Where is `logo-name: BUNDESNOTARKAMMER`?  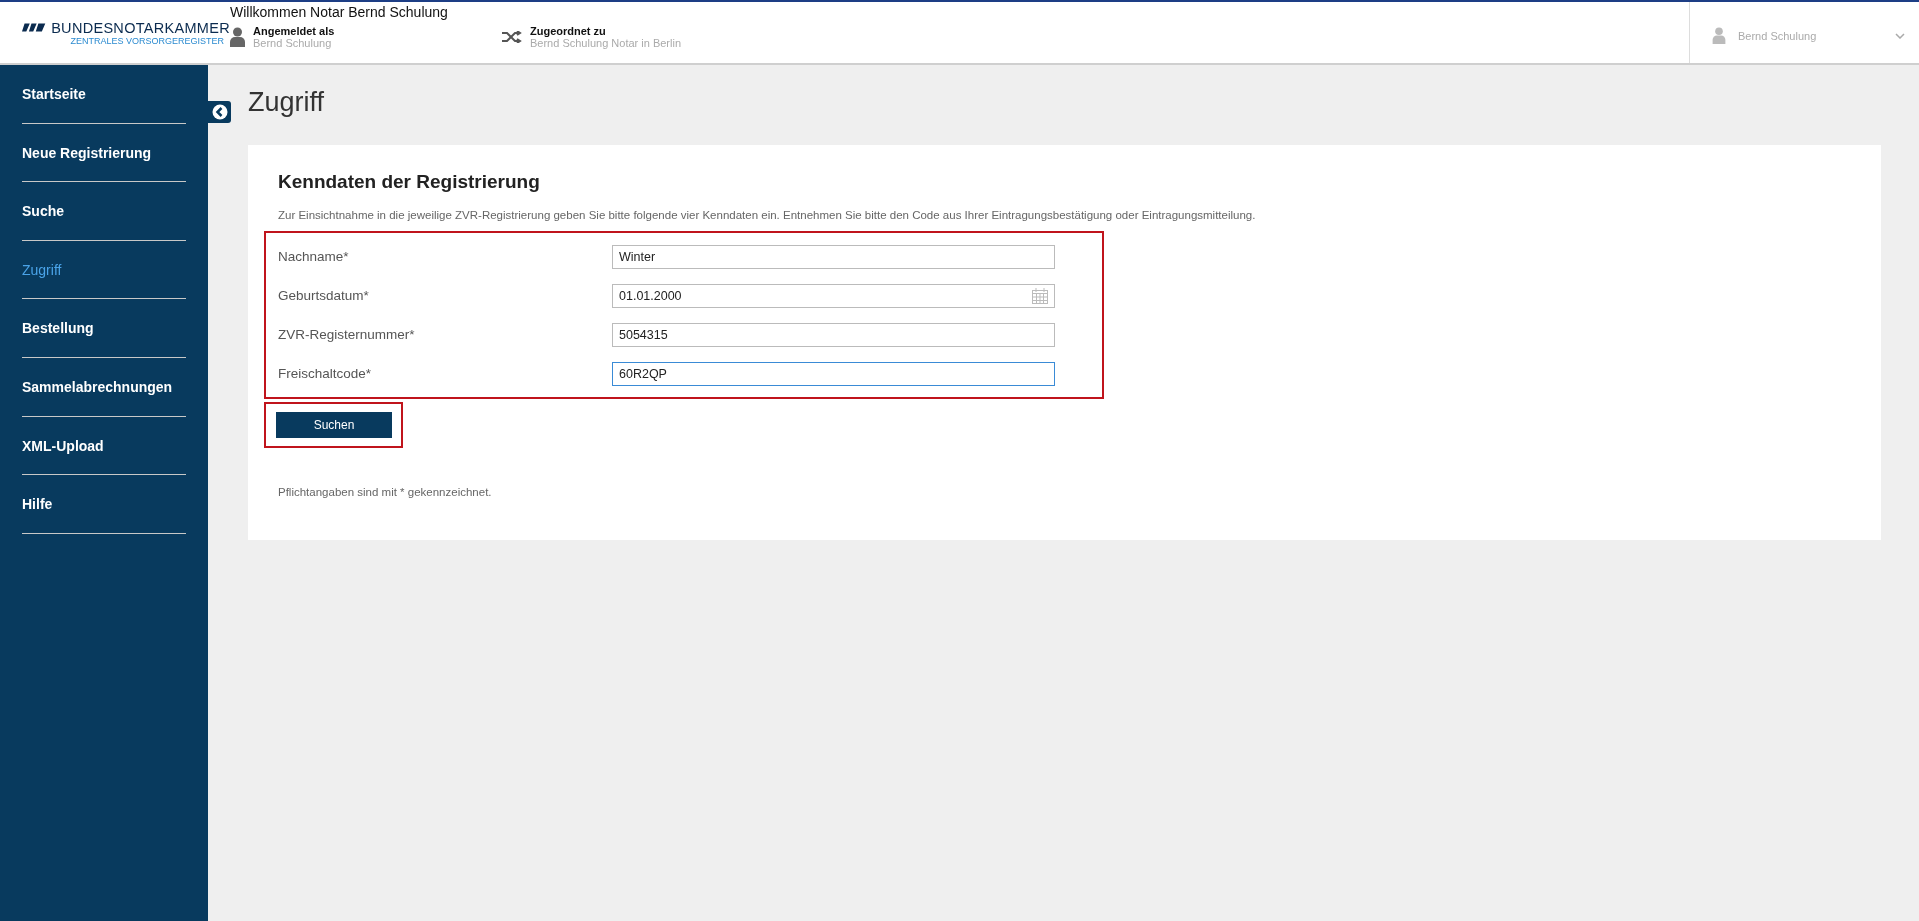
logo-name: BUNDESNOTARKAMMER is located at coordinates (140, 27).